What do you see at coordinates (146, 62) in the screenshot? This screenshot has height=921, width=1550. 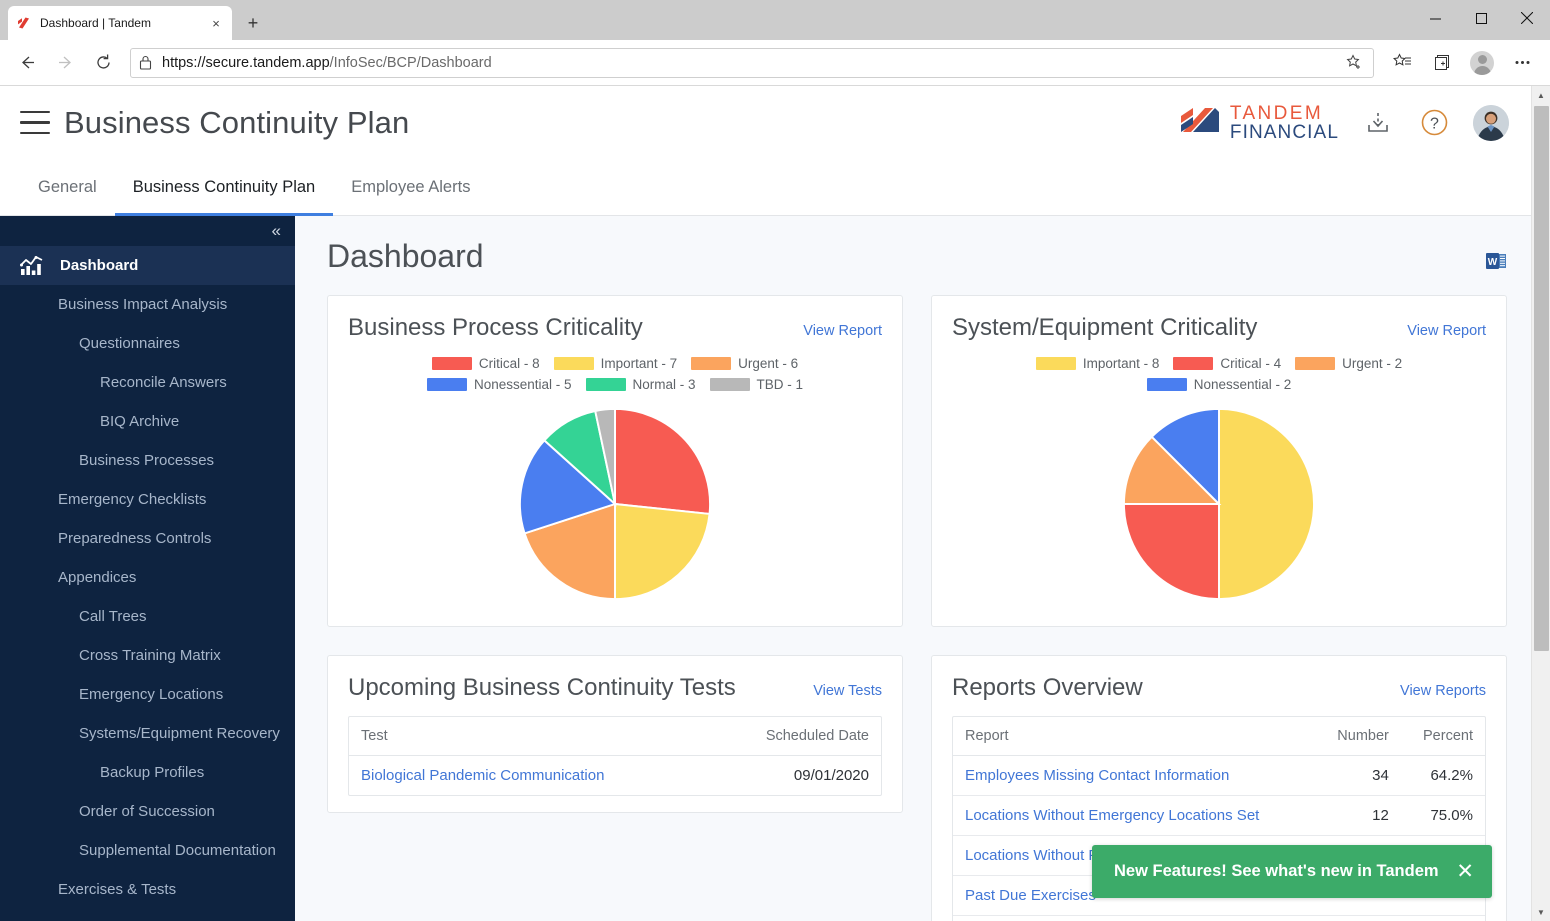 I see `lock-icon` at bounding box center [146, 62].